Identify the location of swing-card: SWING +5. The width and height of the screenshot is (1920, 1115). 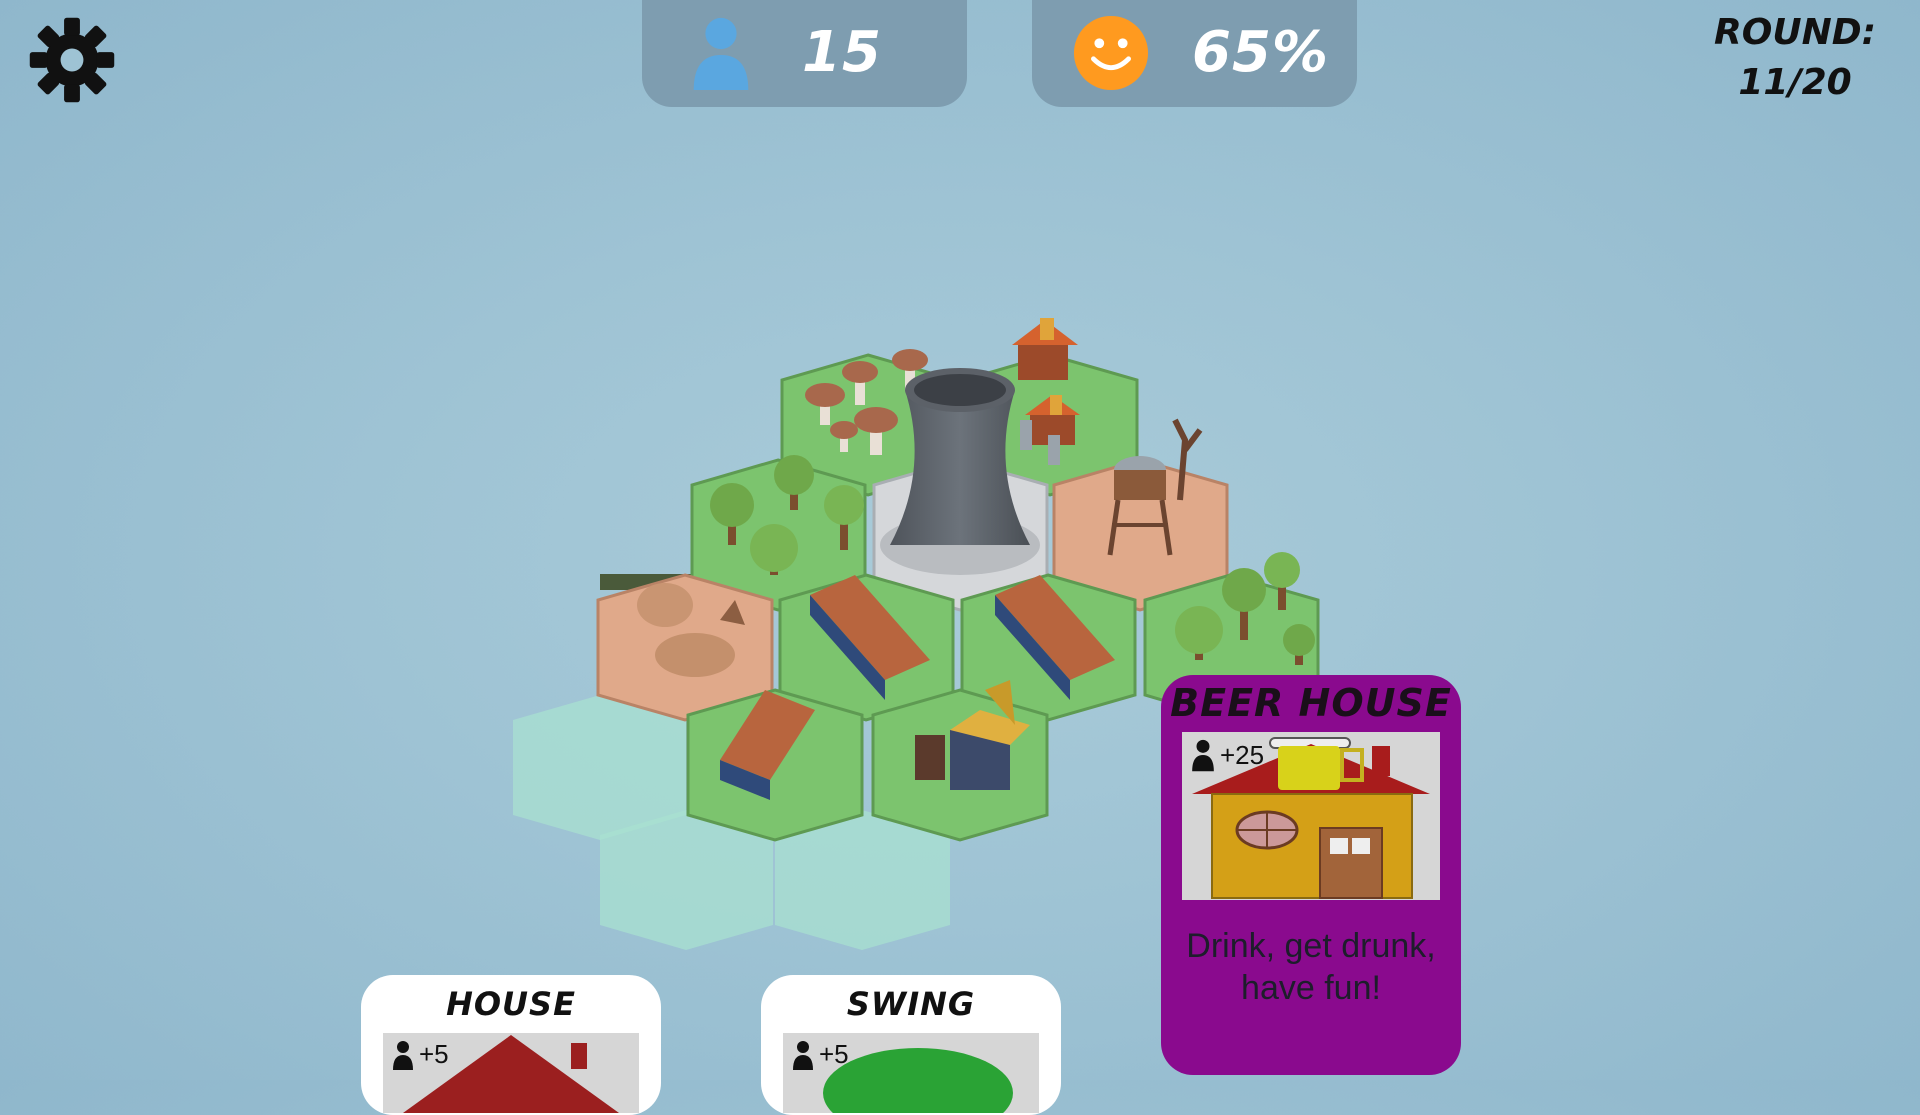
(911, 1045).